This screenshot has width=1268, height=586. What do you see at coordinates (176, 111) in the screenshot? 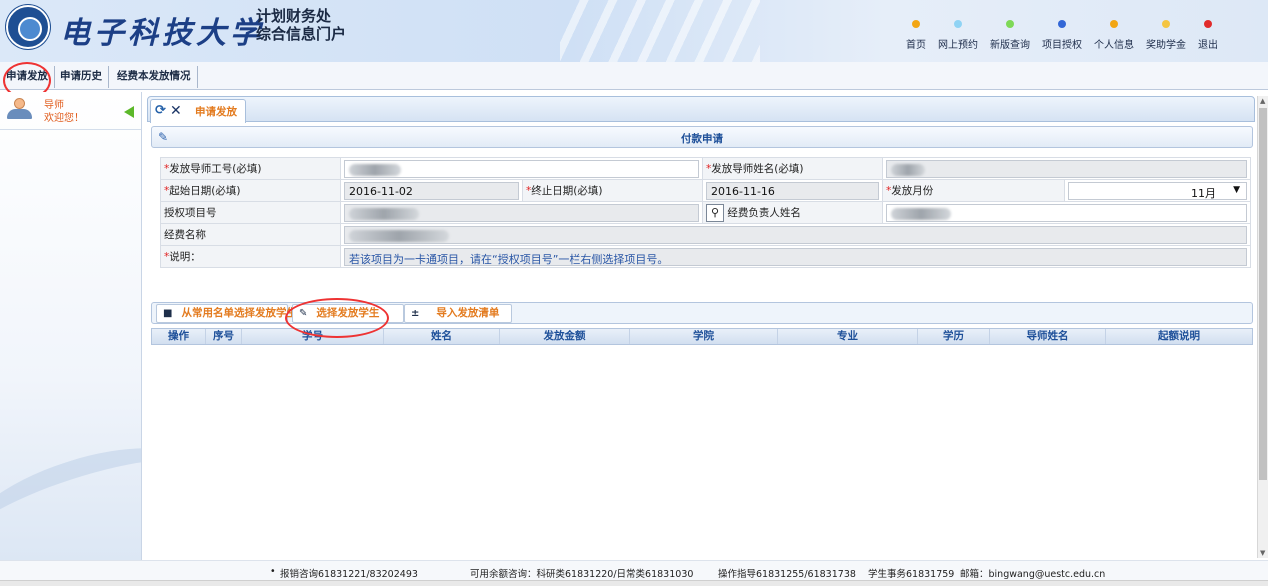
I see `close-icon: ✕` at bounding box center [176, 111].